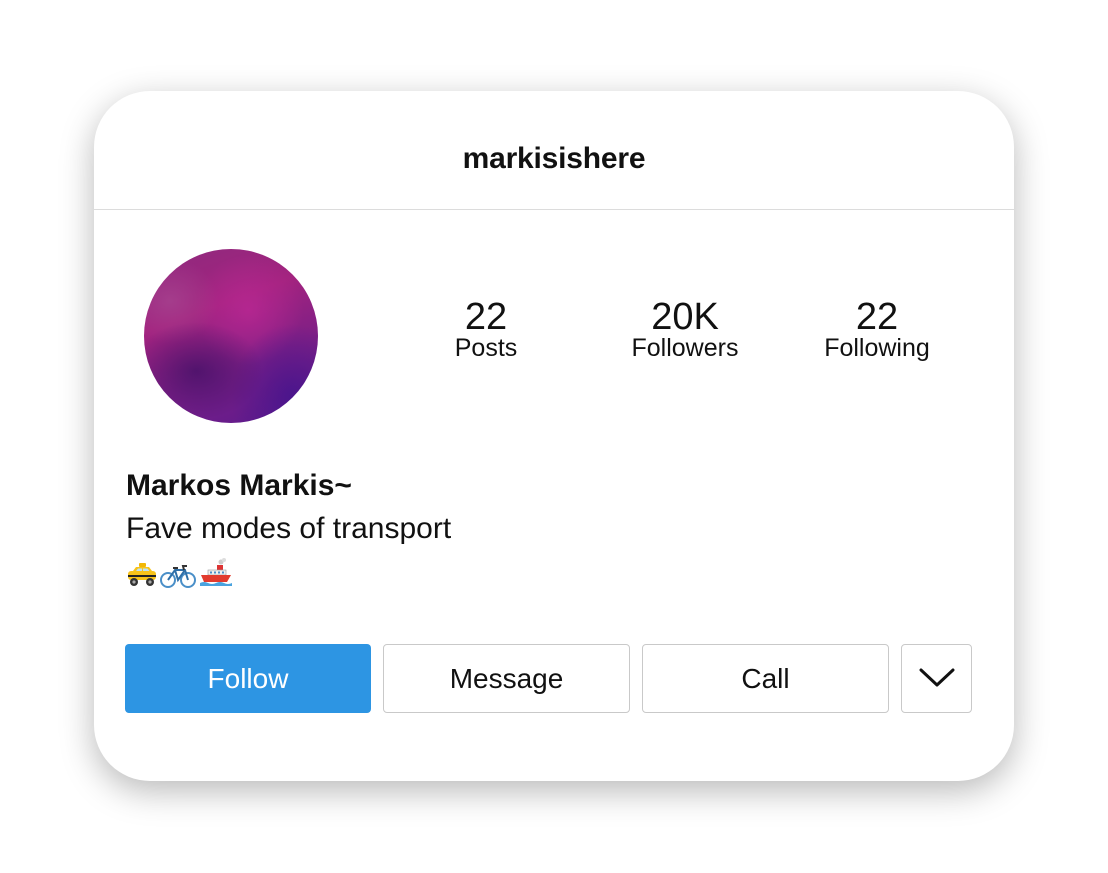 Image resolution: width=1108 pixels, height=873 pixels. Describe the element at coordinates (685, 348) in the screenshot. I see `followers-label: Followers` at that location.